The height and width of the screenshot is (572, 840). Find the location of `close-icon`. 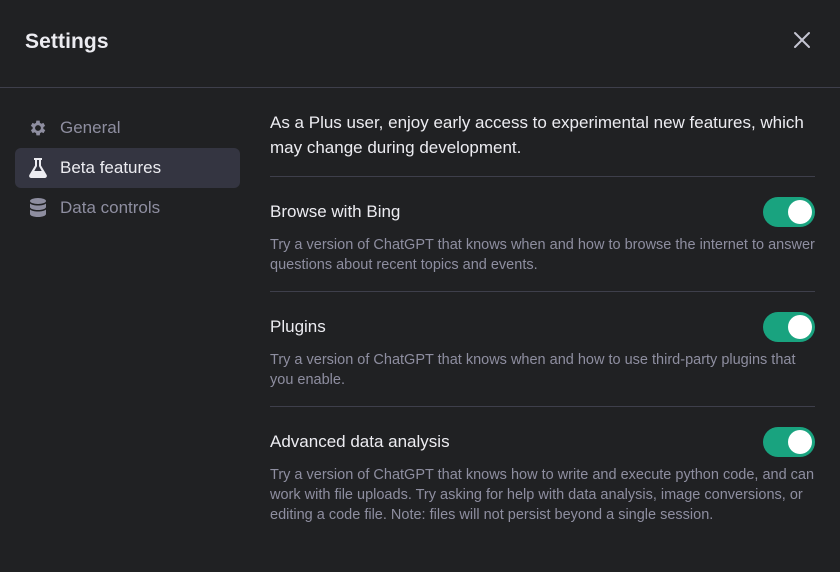

close-icon is located at coordinates (802, 42).